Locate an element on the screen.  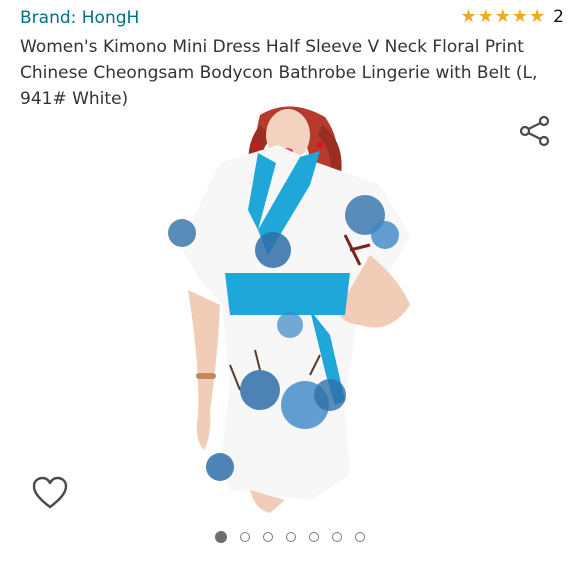
rating-count: 2 is located at coordinates (558, 17).